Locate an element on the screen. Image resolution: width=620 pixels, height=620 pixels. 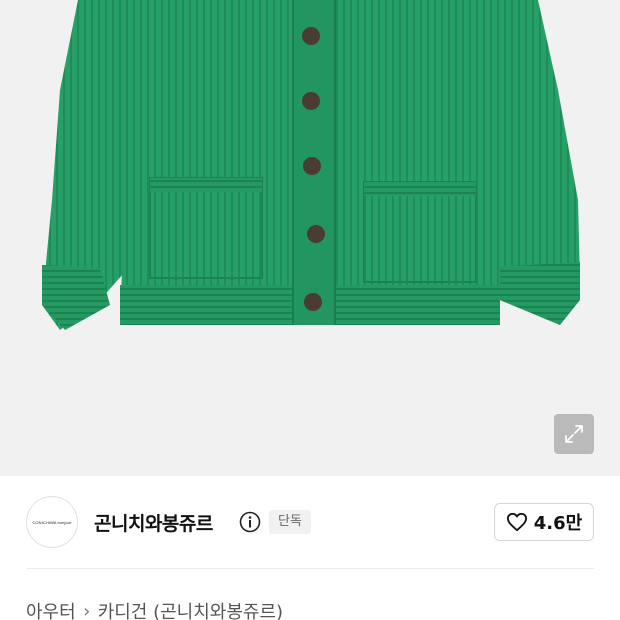
chevron-right-icon: › is located at coordinates (87, 610).